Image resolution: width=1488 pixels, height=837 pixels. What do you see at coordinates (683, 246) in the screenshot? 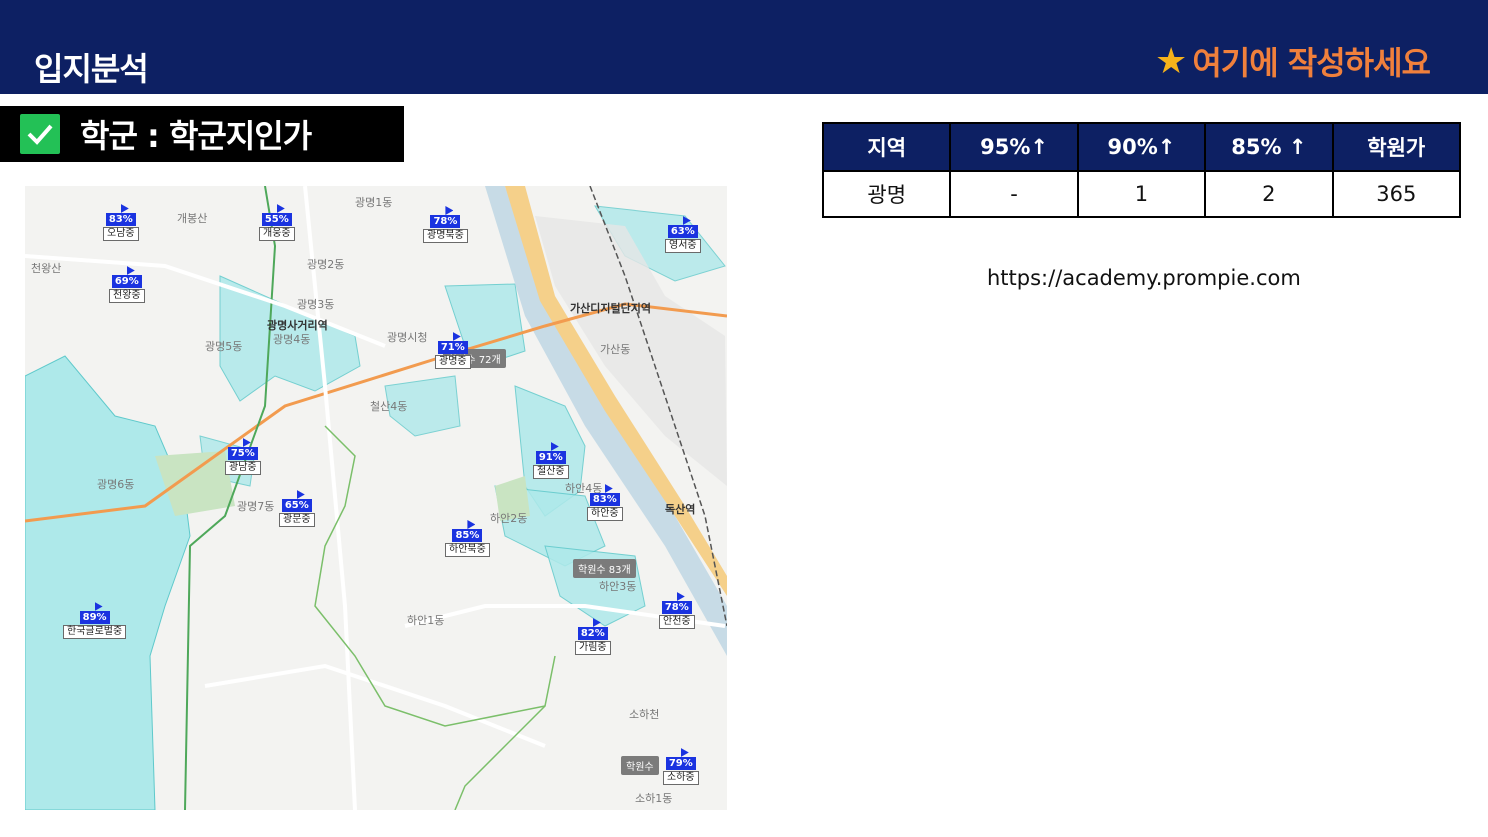
I see `school-name: 영서중` at bounding box center [683, 246].